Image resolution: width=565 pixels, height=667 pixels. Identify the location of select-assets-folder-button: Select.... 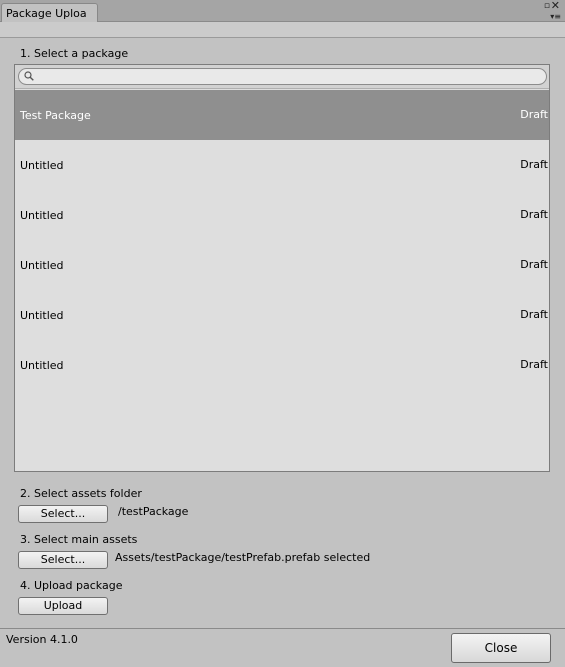
(63, 514).